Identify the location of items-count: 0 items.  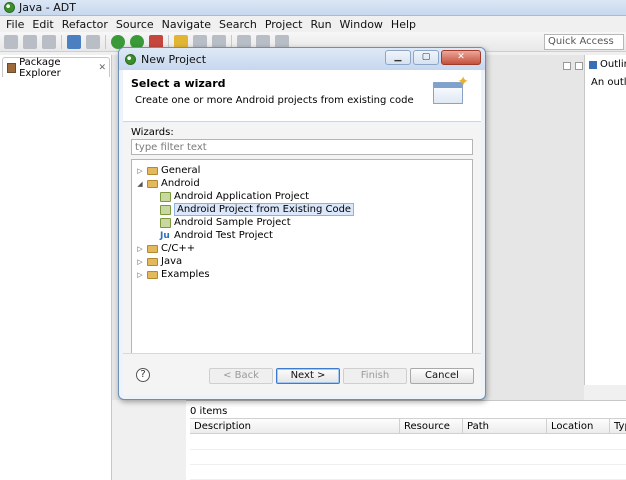
(209, 411).